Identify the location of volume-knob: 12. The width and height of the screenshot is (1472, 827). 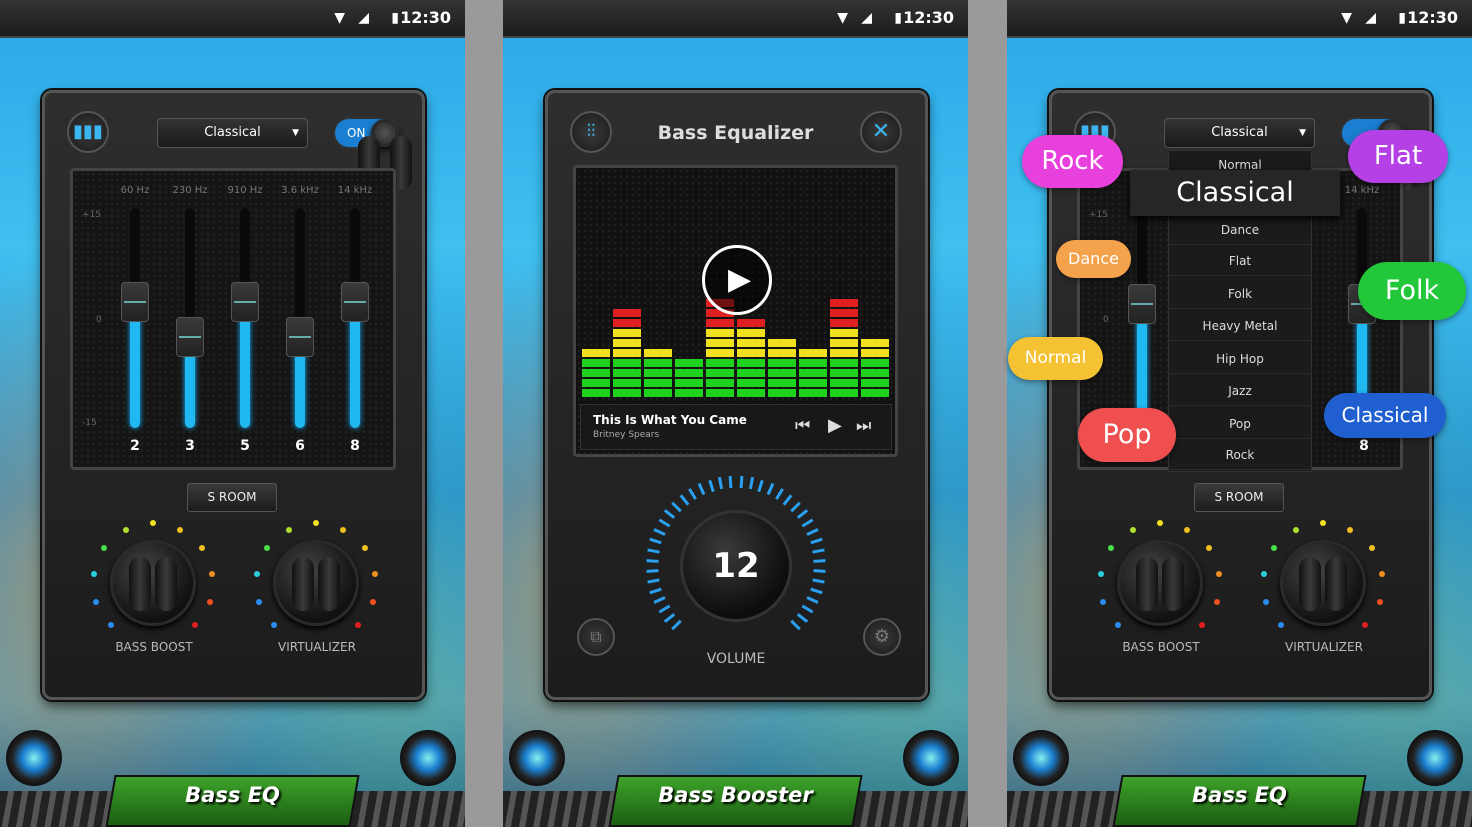
(736, 566).